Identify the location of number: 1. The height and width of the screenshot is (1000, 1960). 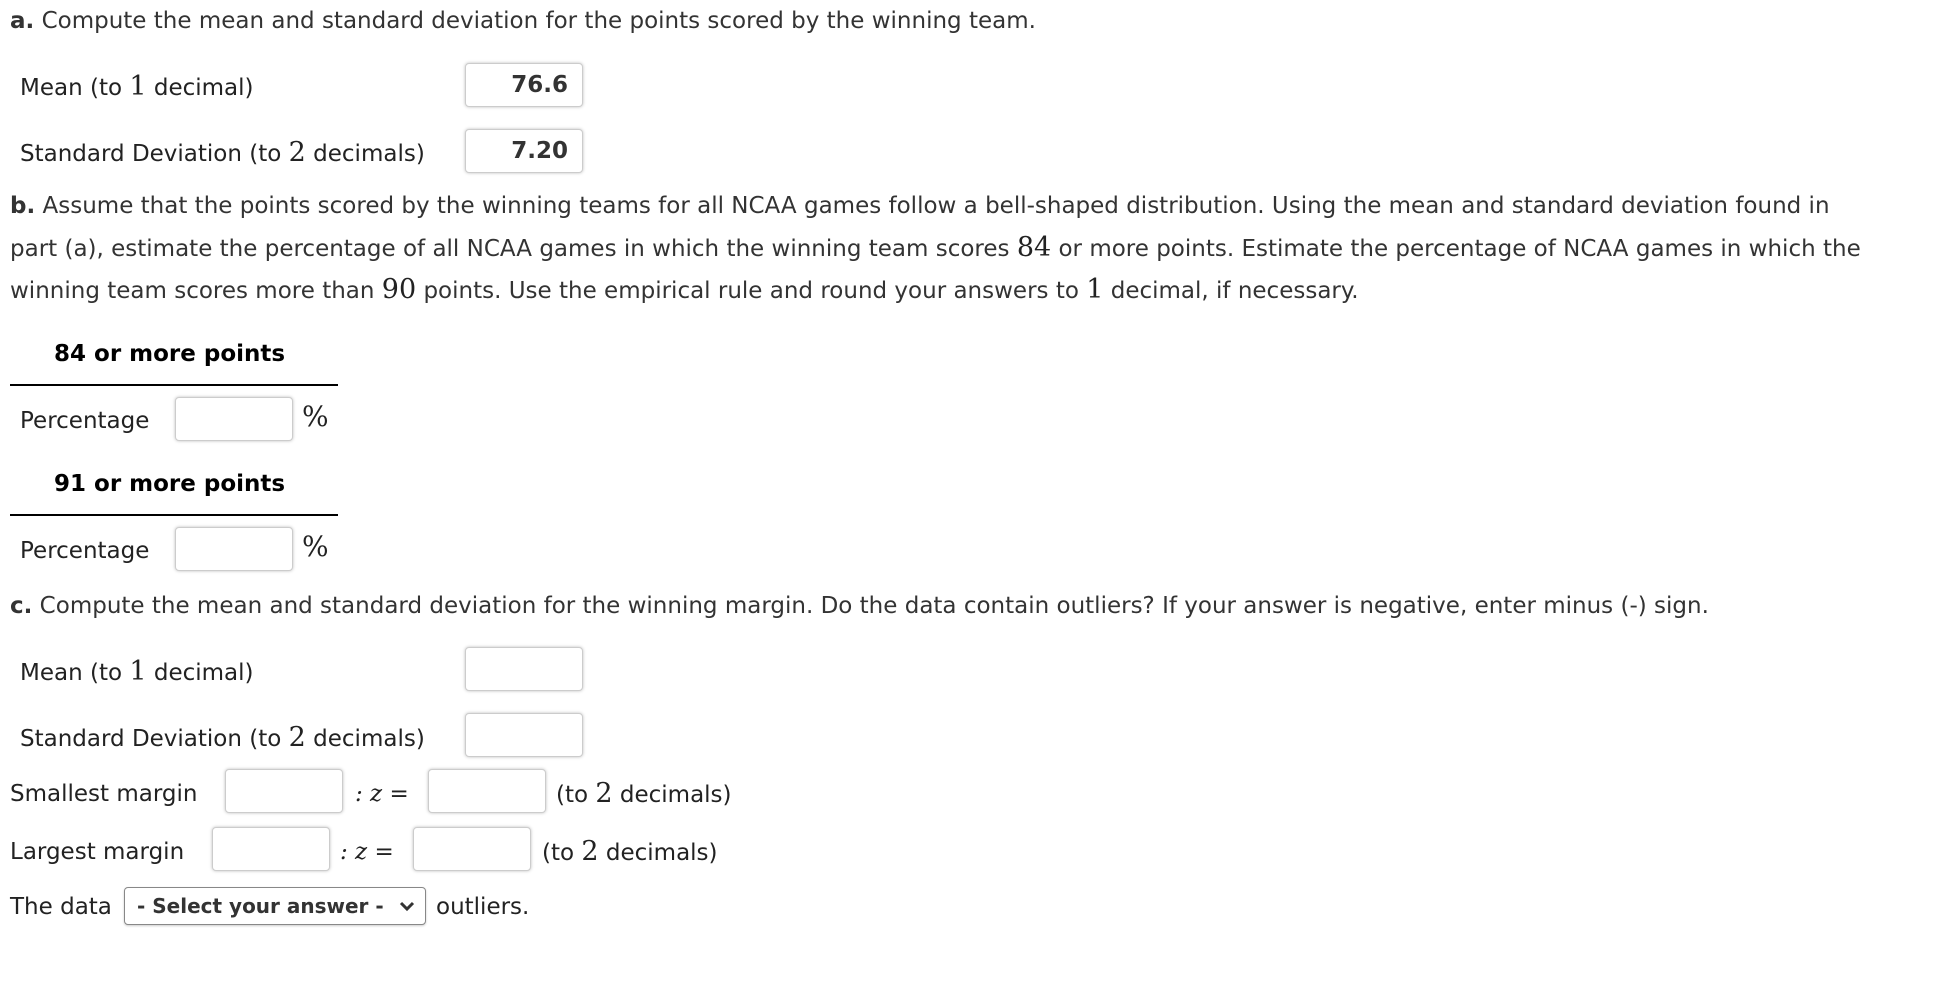
(1095, 289).